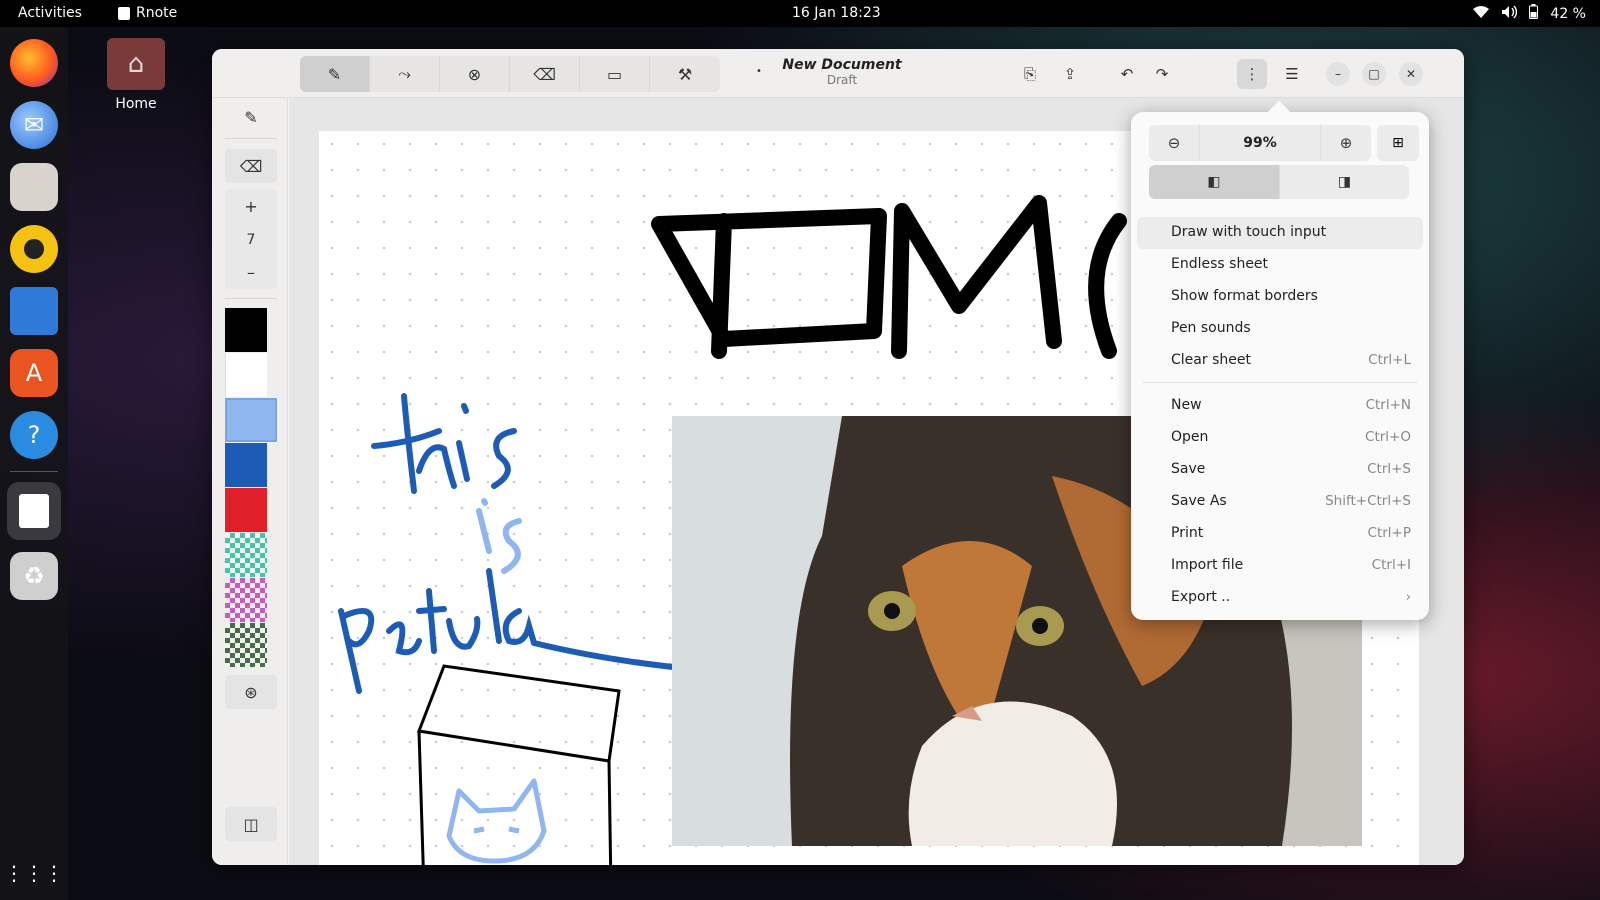 Image resolution: width=1600 pixels, height=900 pixels. I want to click on tool-selector: ✎ ⤳ ⊗ ⌫ ▭ ⚒, so click(510, 74).